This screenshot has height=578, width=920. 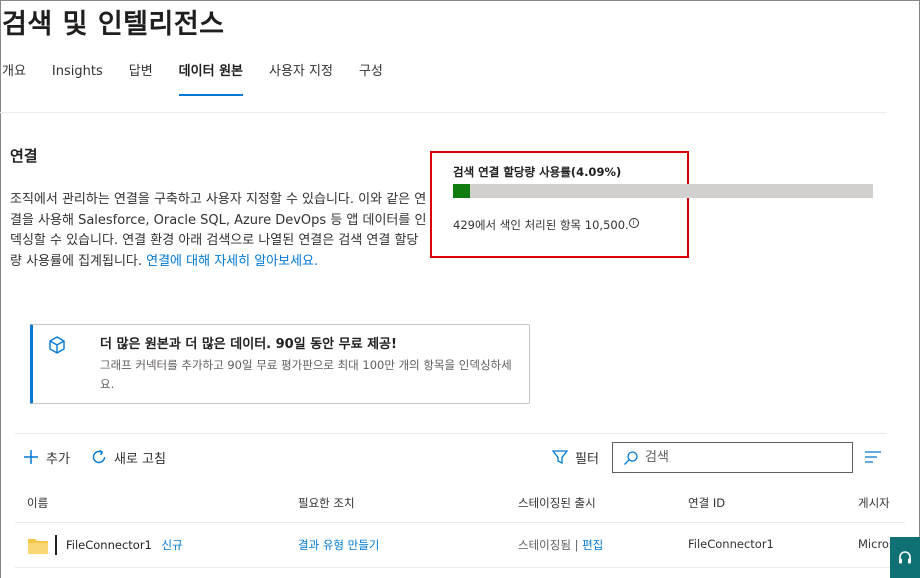 I want to click on folder-icon, so click(x=38, y=546).